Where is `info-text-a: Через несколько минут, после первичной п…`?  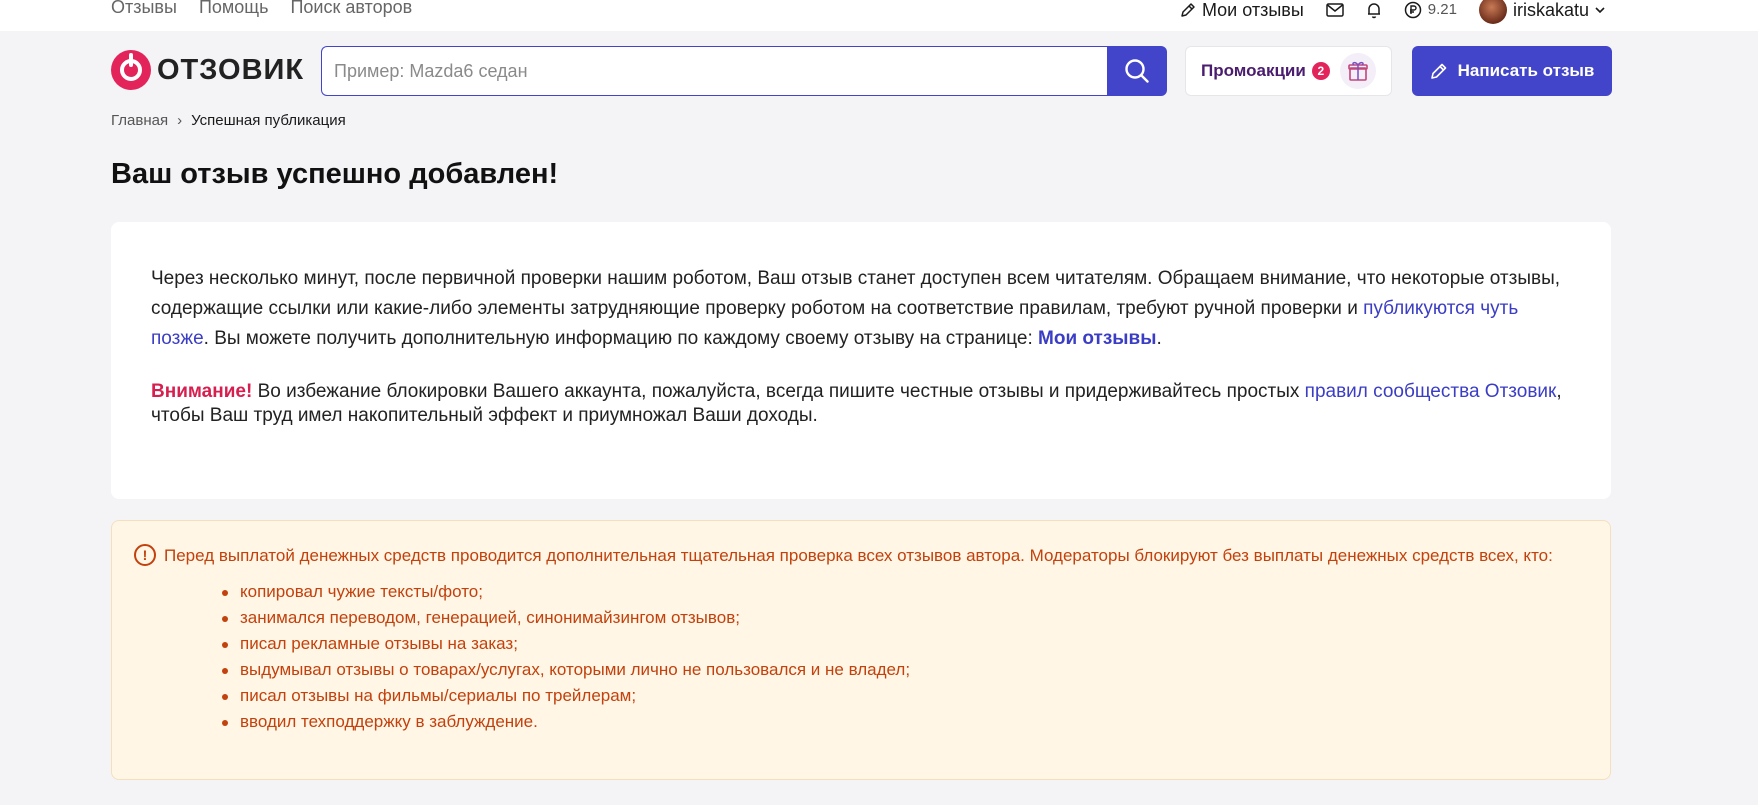 info-text-a: Через несколько минут, после первичной п… is located at coordinates (856, 293).